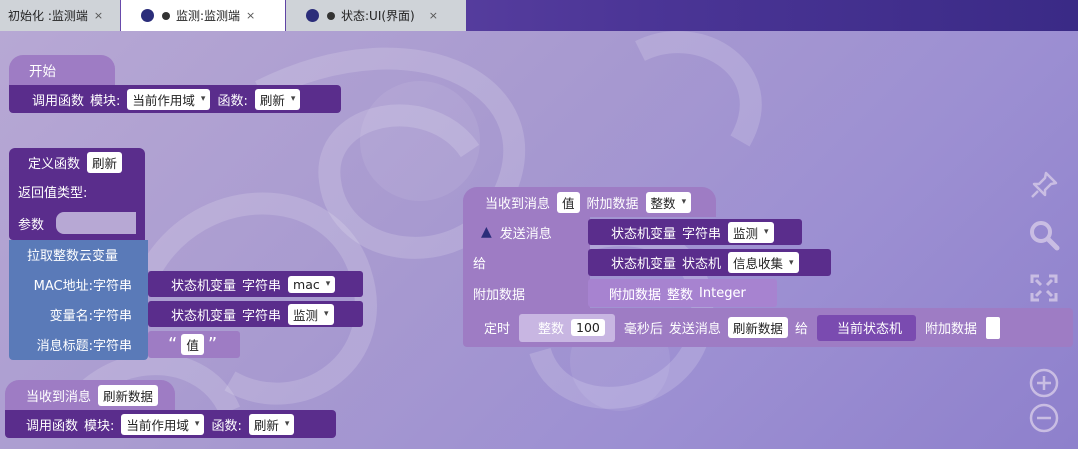 This screenshot has width=1078, height=449. I want to click on call-function-block: 调用函数 模块: 当前作用域 函数: 刷新, so click(175, 99).